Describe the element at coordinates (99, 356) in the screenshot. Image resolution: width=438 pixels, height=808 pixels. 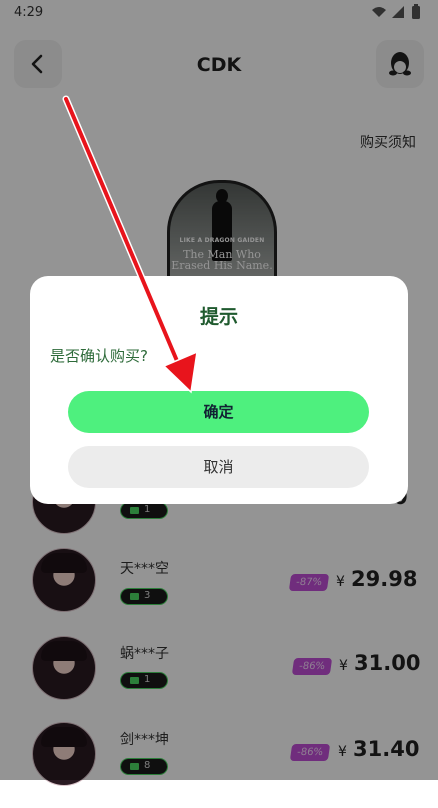
I see `dialog-message: 是否确认购买?` at that location.